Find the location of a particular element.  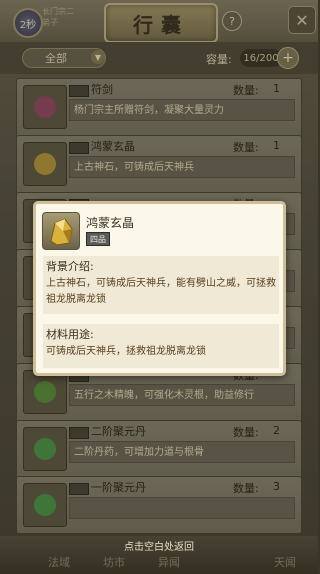

return-hint: 点击空白处返回 is located at coordinates (159, 547).